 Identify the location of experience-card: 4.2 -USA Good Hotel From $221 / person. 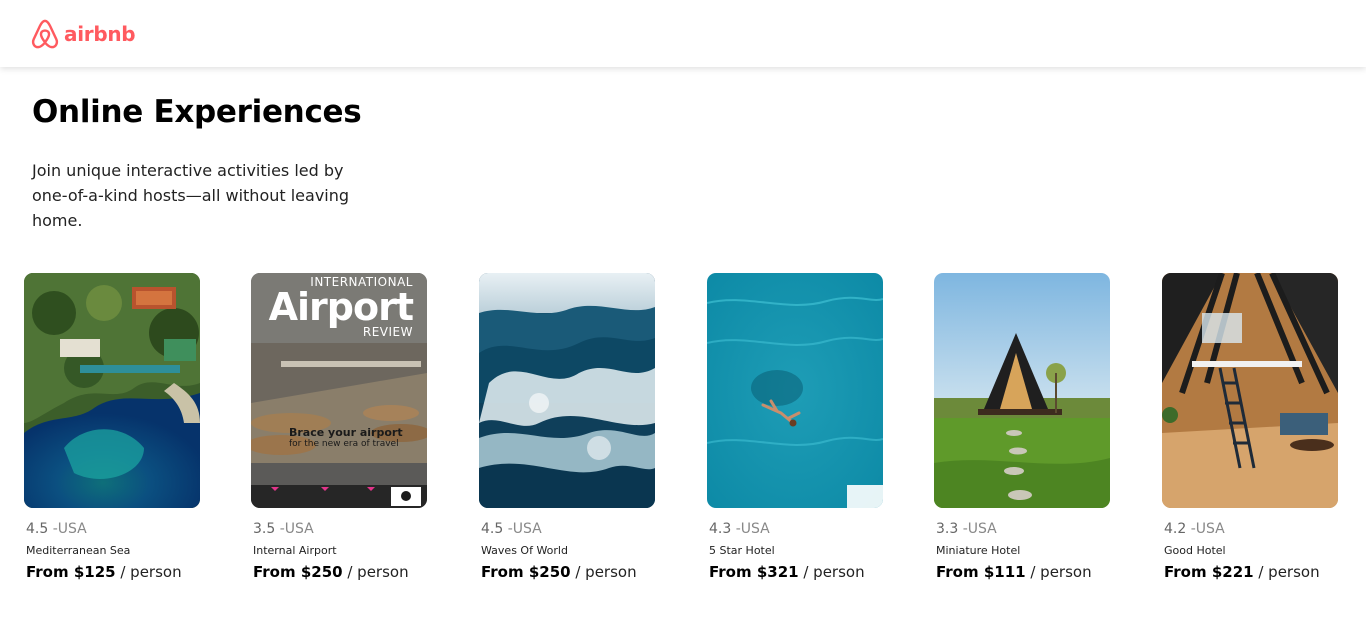
(1250, 427).